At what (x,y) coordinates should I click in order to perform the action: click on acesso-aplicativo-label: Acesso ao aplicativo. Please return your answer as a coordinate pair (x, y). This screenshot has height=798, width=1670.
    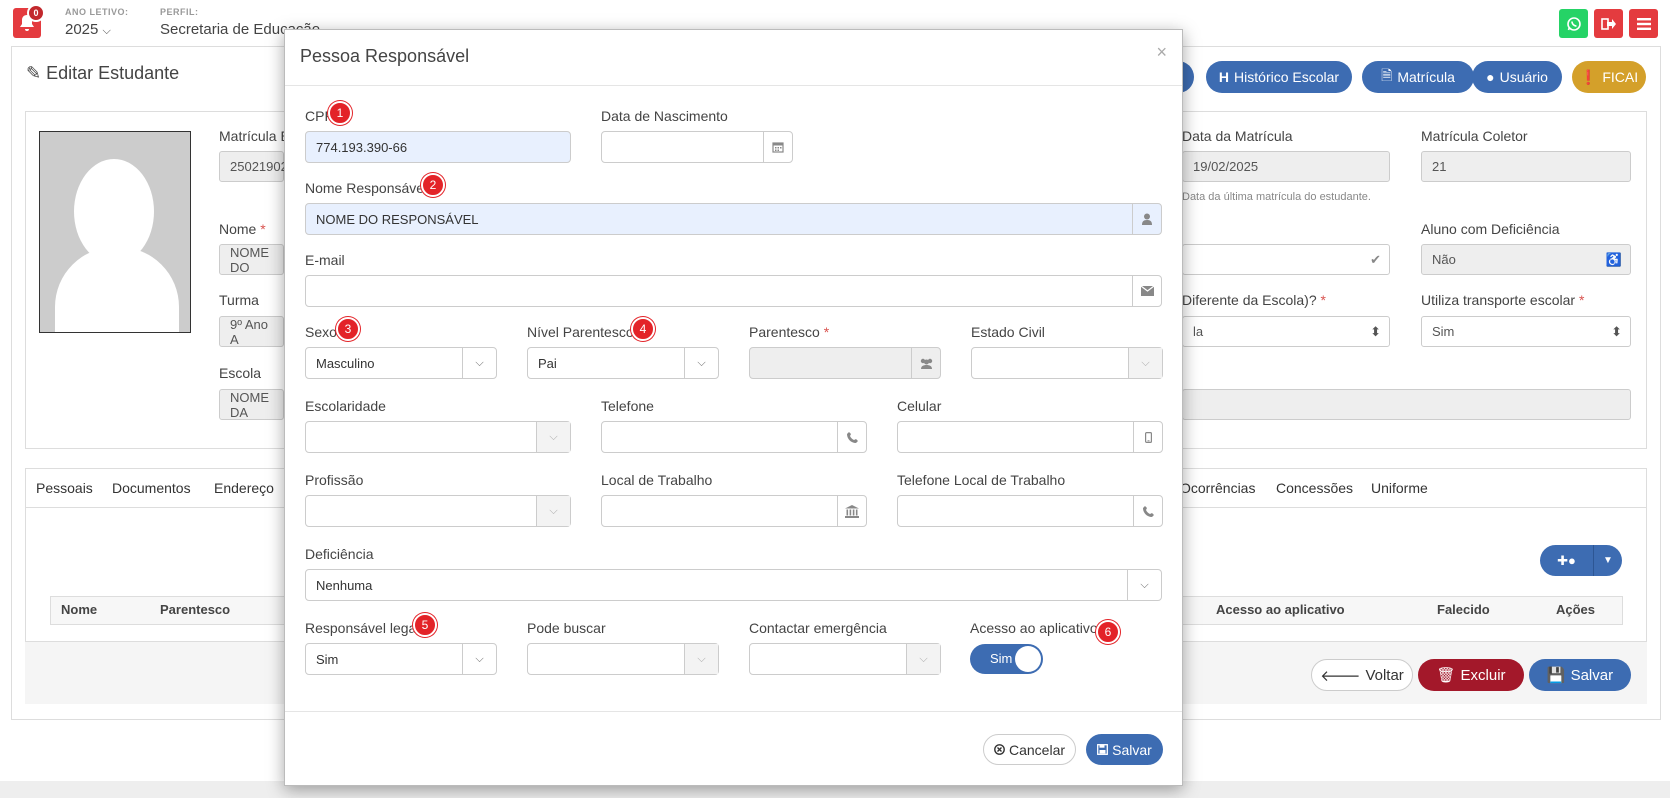
    Looking at the image, I should click on (1034, 628).